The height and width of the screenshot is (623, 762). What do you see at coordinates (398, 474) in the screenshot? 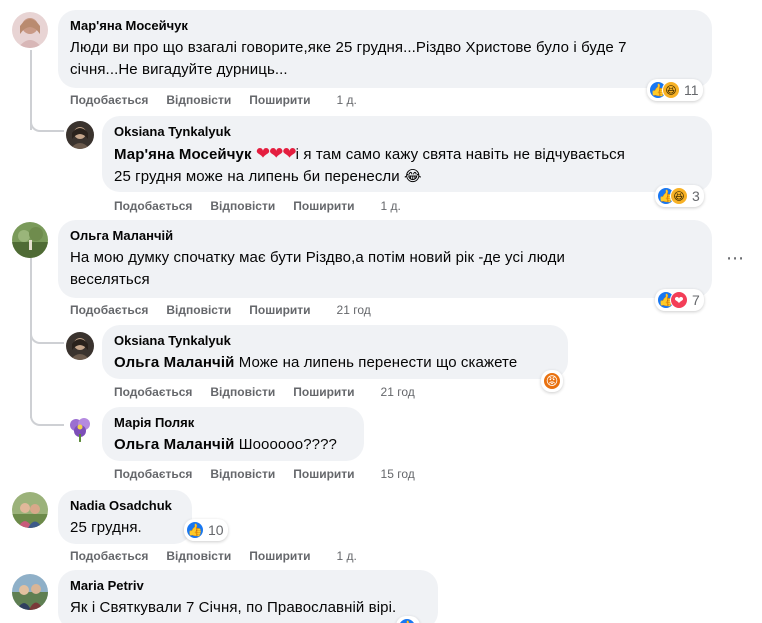
I see `timestamp: 15 год` at bounding box center [398, 474].